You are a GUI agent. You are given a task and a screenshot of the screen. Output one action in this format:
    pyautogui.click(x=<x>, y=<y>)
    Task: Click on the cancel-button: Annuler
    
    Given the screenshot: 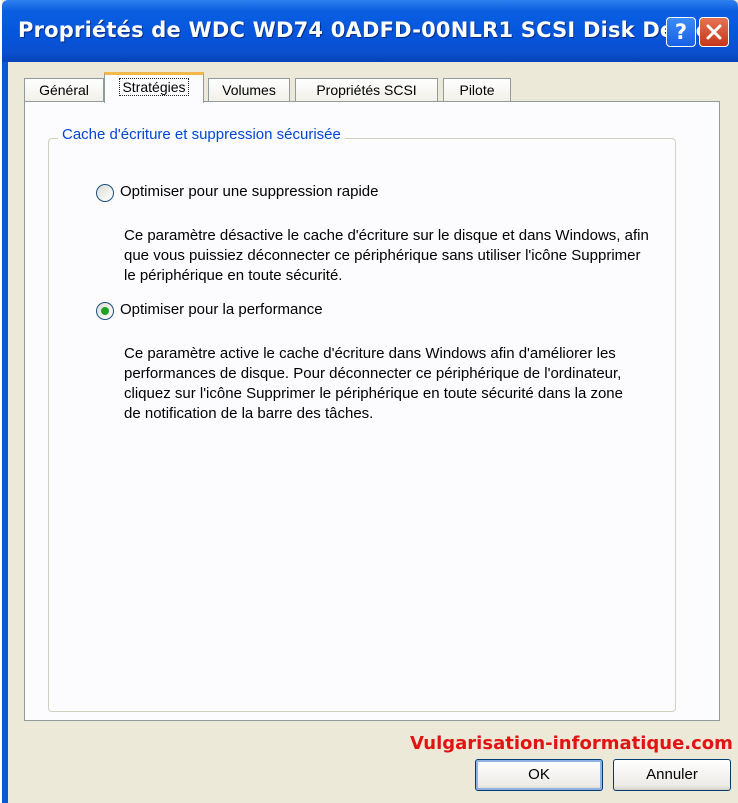 What is the action you would take?
    pyautogui.click(x=672, y=775)
    